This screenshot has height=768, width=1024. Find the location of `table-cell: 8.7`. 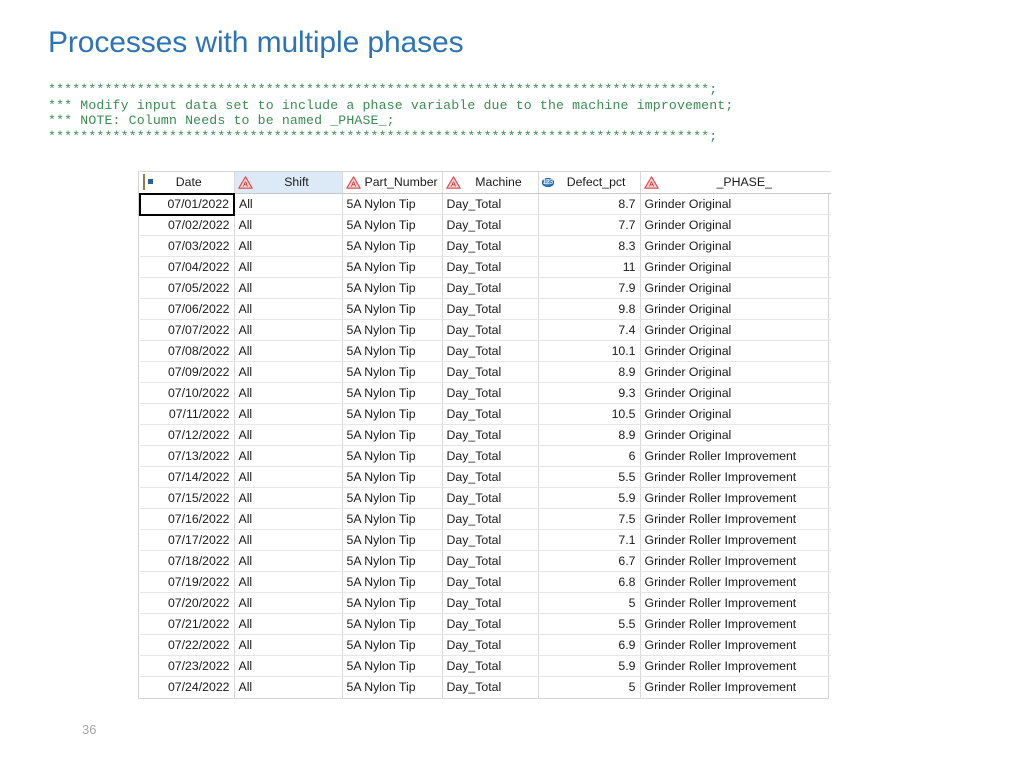

table-cell: 8.7 is located at coordinates (589, 204).